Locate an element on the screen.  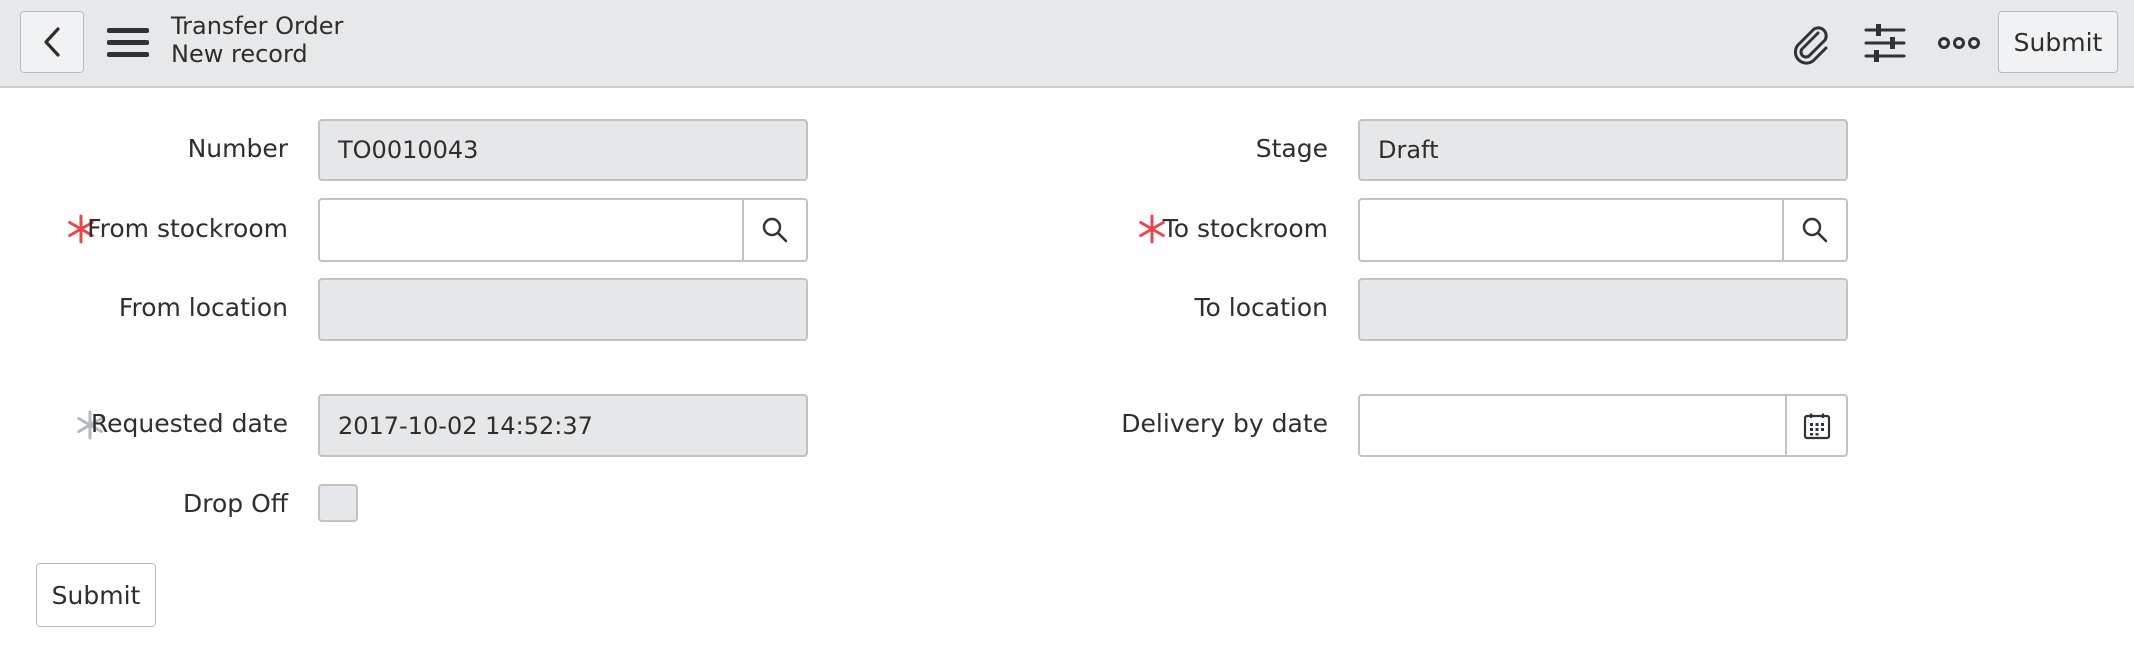
personalize-form-button is located at coordinates (1885, 43).